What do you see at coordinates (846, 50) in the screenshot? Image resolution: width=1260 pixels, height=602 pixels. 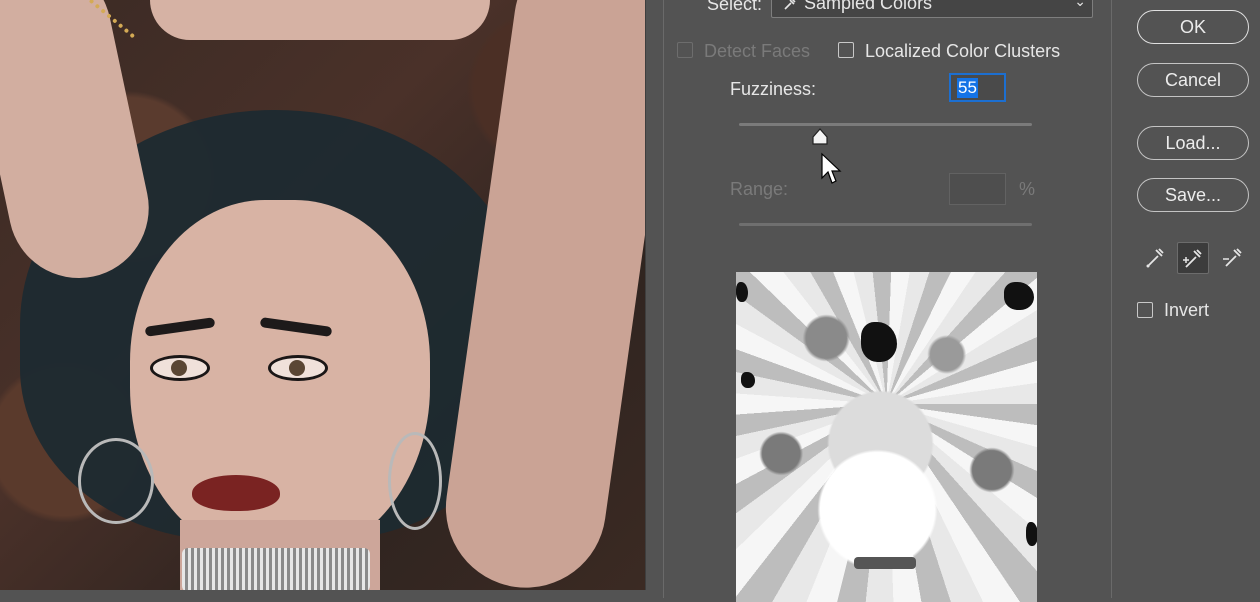 I see `localized-color-clusters-checkbox` at bounding box center [846, 50].